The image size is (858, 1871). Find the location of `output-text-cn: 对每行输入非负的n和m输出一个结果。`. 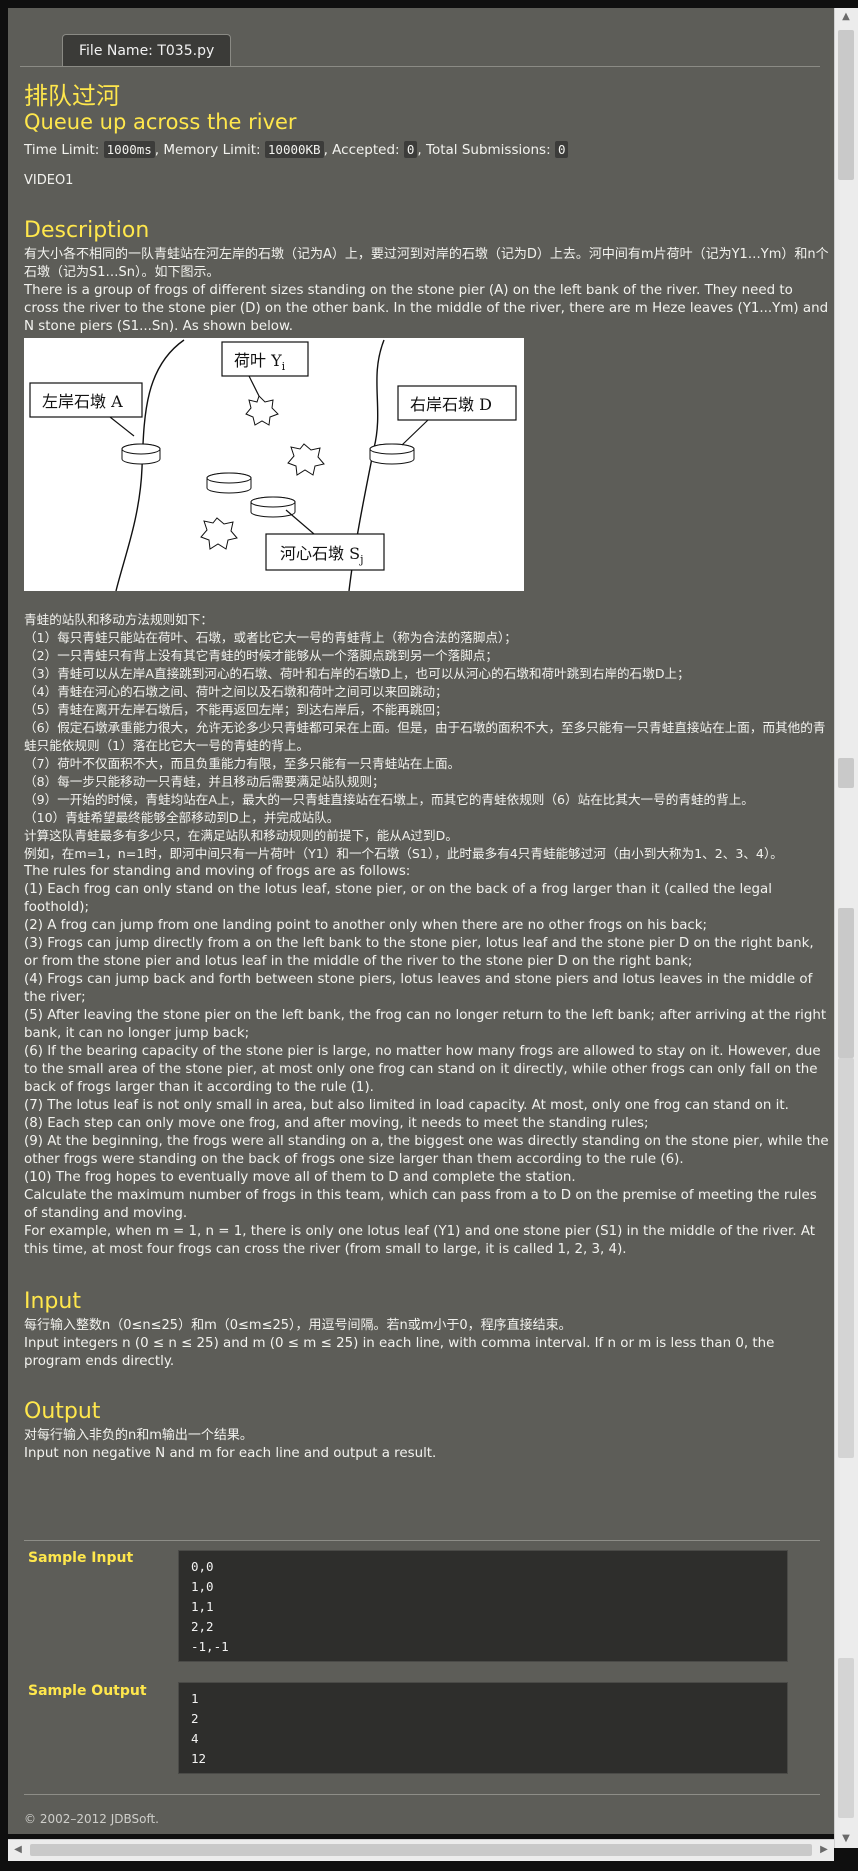

output-text-cn: 对每行输入非负的n和m输出一个结果。 is located at coordinates (138, 1435).